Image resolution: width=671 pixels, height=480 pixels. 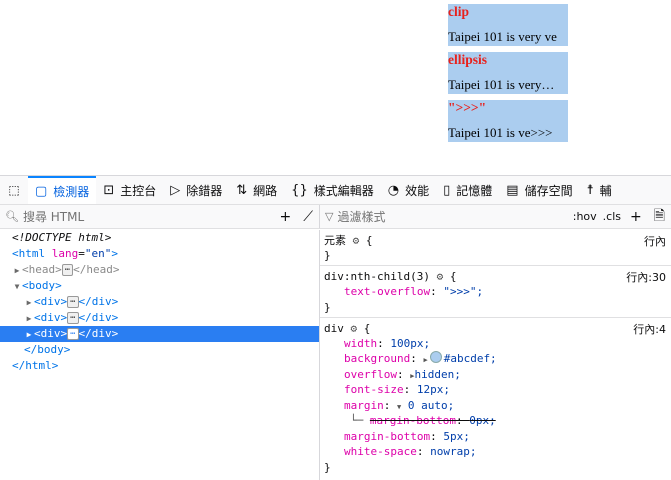 What do you see at coordinates (495, 248) in the screenshot?
I see `rule-element: 元素 ⚙ { 行內 }` at bounding box center [495, 248].